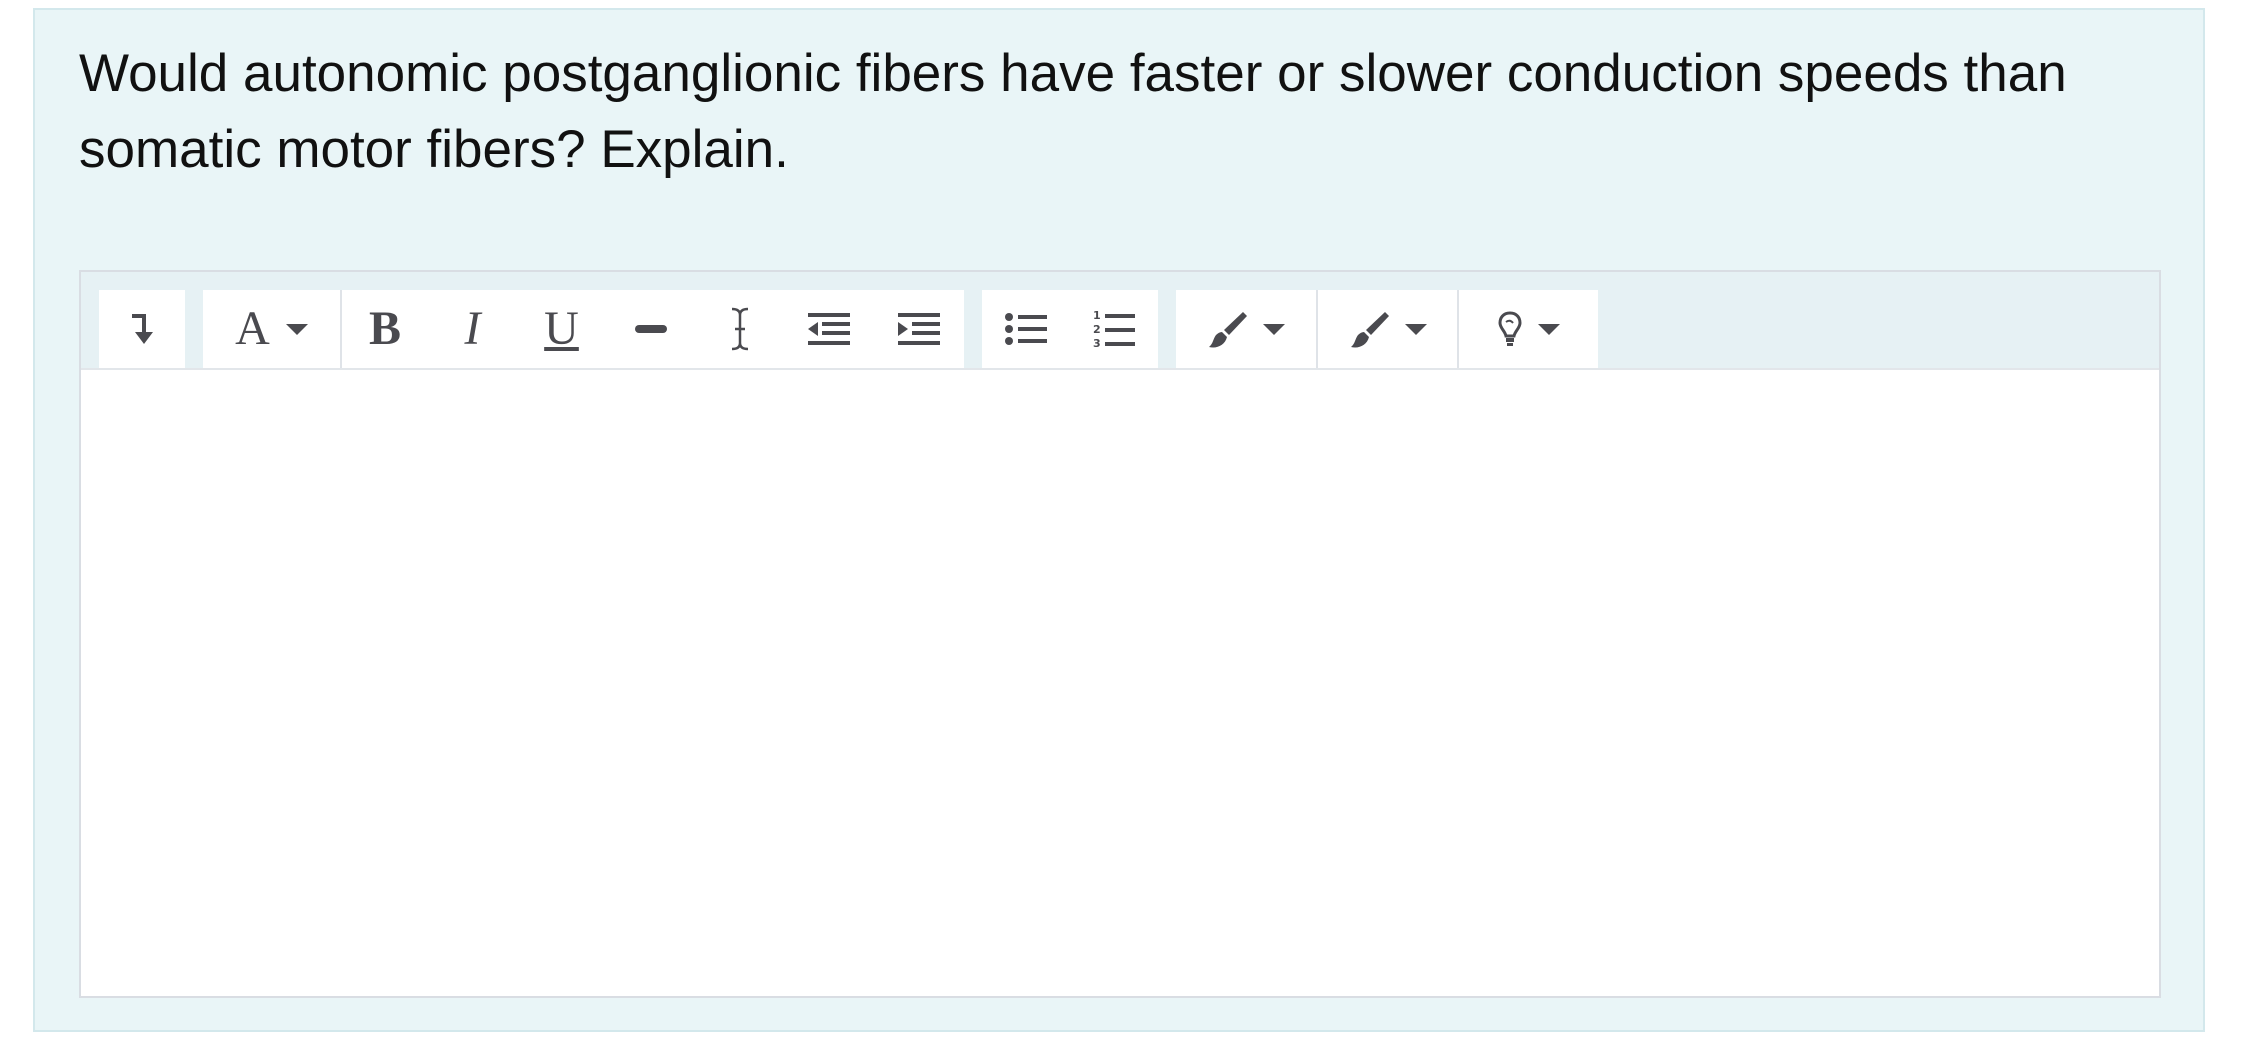 The image size is (2244, 1062). I want to click on toolbar-group-lists: 1 2 3, so click(1070, 329).